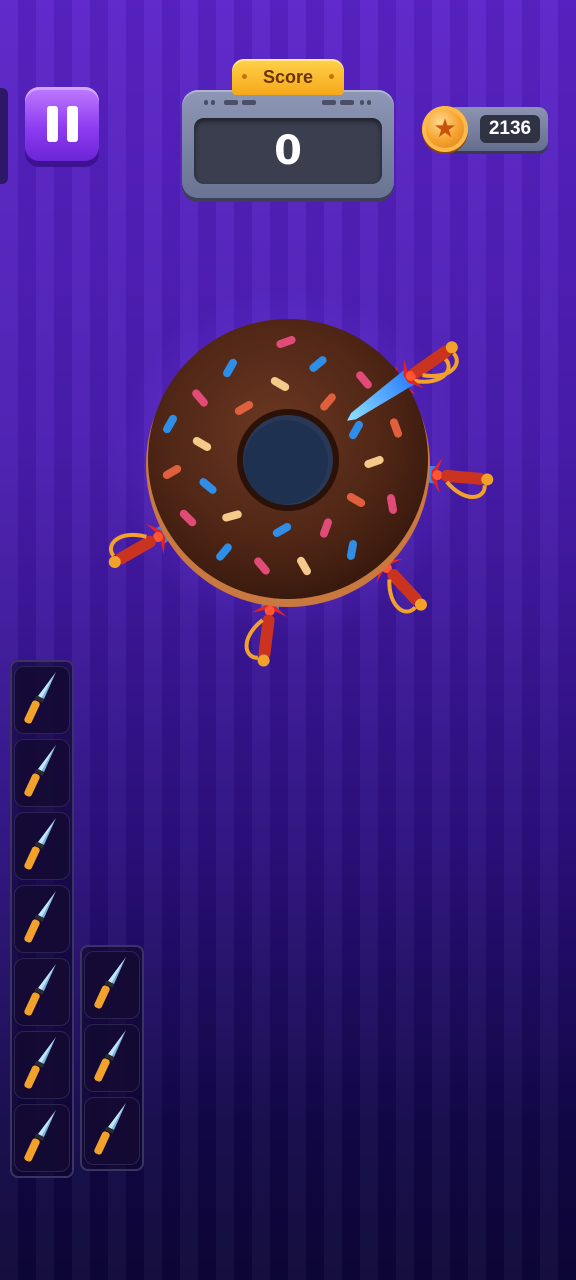 Image resolution: width=576 pixels, height=1280 pixels. What do you see at coordinates (62, 124) in the screenshot?
I see `pause-button` at bounding box center [62, 124].